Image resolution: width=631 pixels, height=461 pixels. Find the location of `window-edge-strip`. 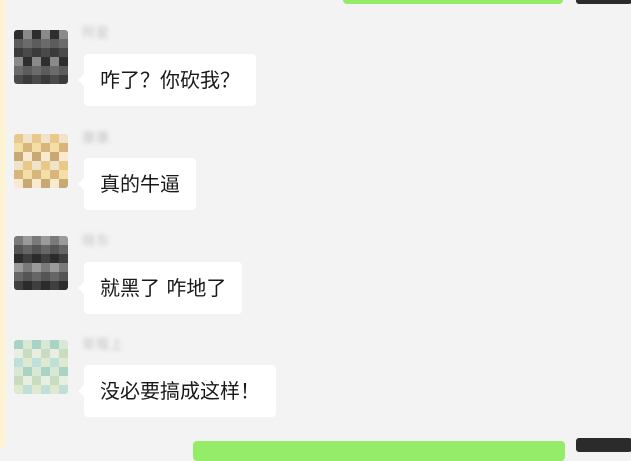

window-edge-strip is located at coordinates (3, 223).